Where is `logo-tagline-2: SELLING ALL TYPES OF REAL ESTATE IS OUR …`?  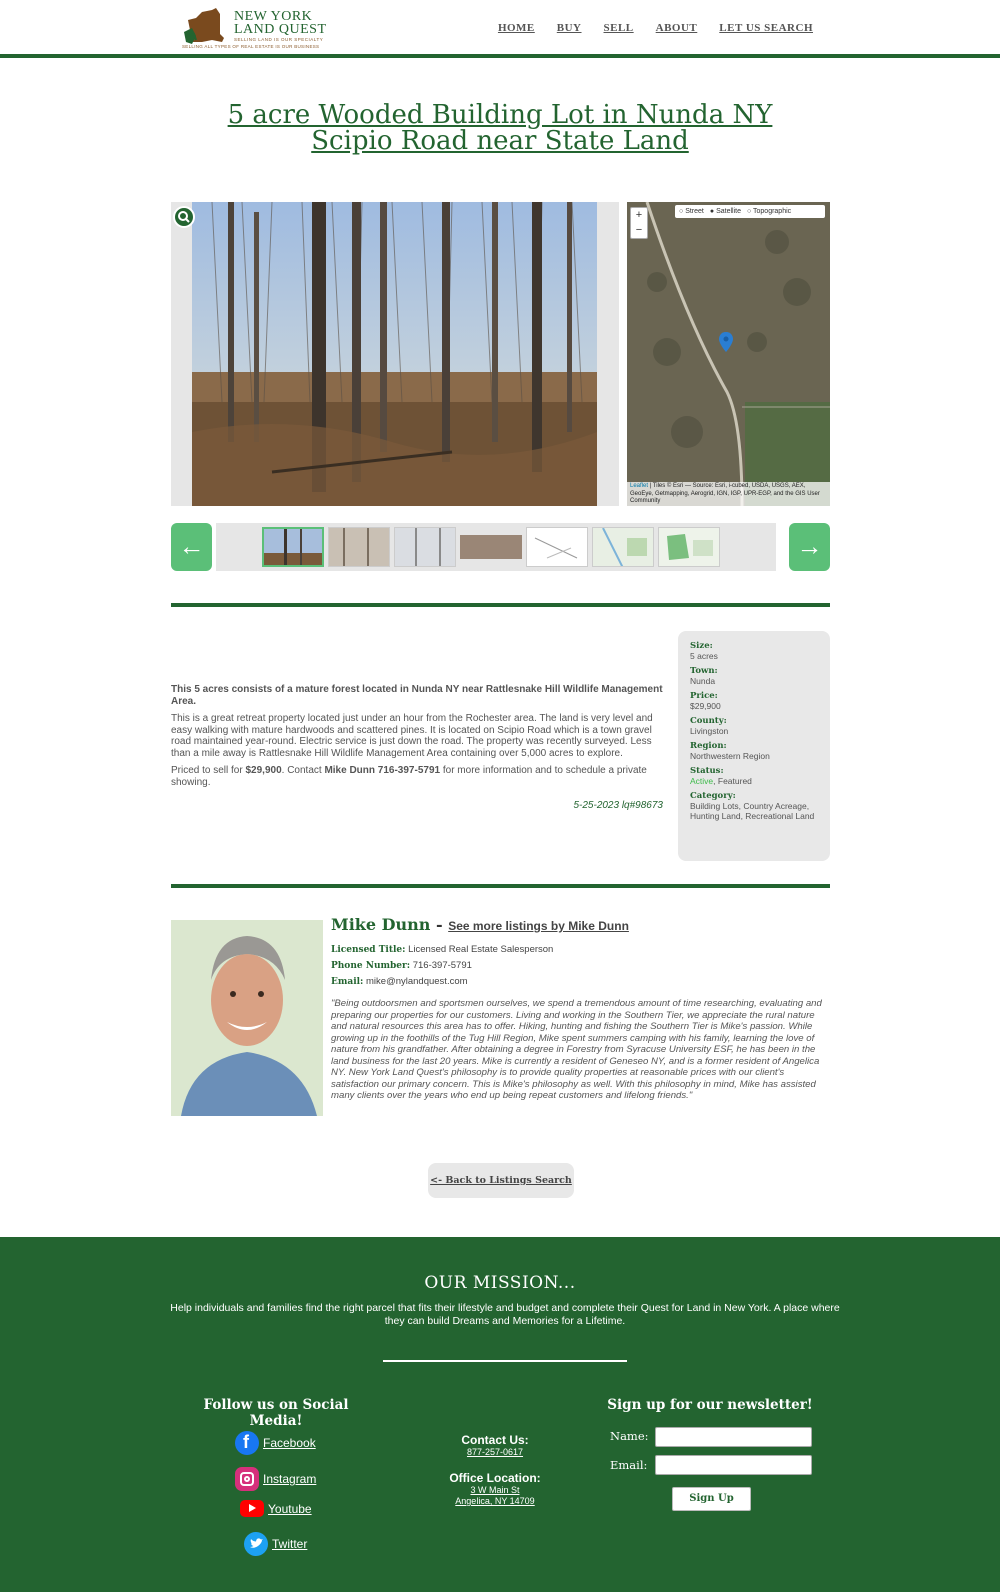 logo-tagline-2: SELLING ALL TYPES OF REAL ESTATE IS OUR … is located at coordinates (251, 46).